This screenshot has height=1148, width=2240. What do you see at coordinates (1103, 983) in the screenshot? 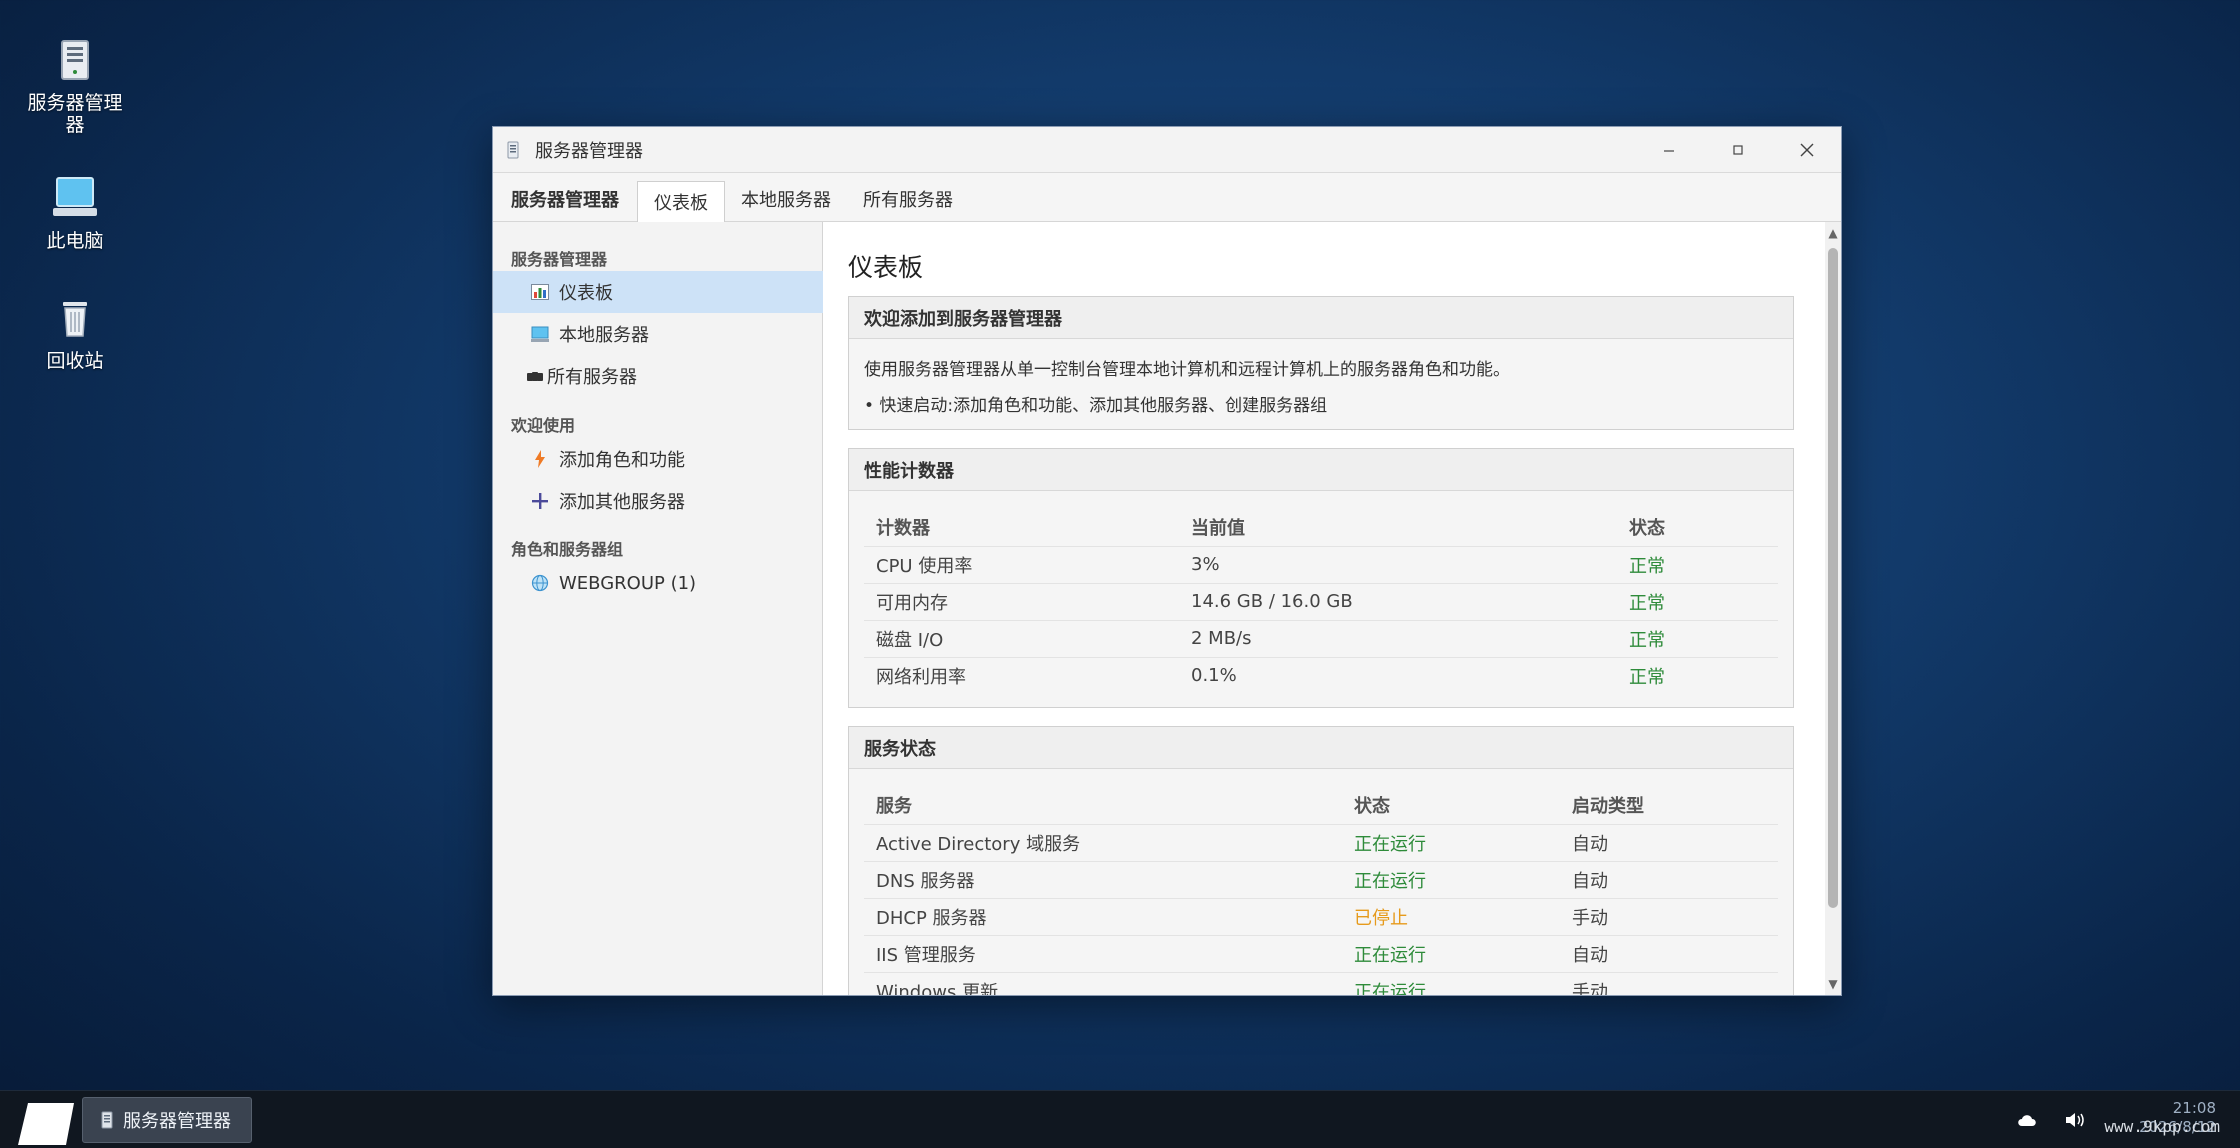
I see `service-name: Windows 更新` at bounding box center [1103, 983].